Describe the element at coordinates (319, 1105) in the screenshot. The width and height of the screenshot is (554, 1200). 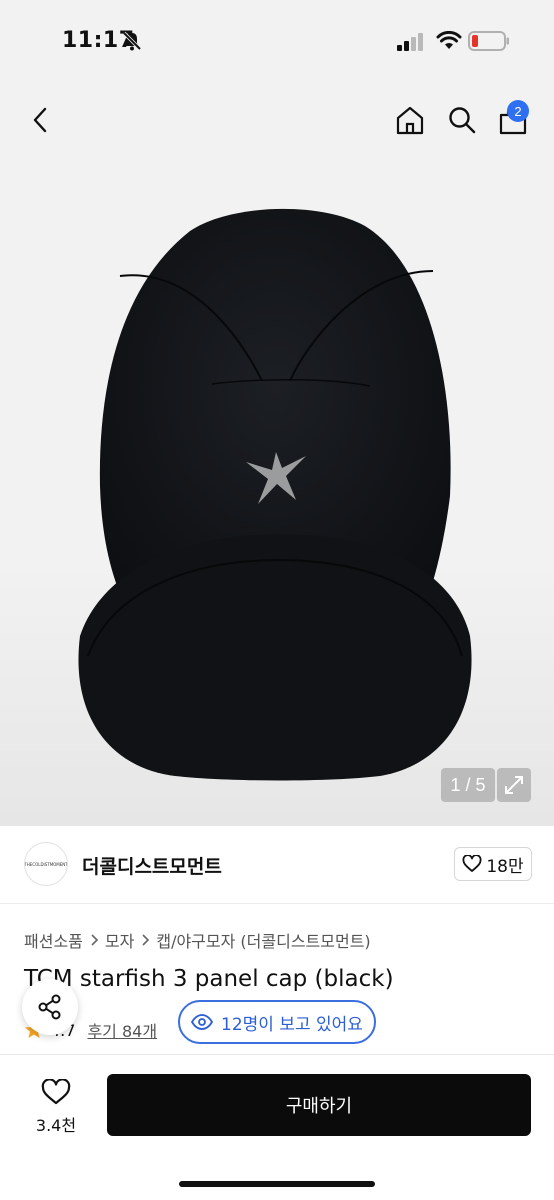
I see `buy-button: 구매하기` at that location.